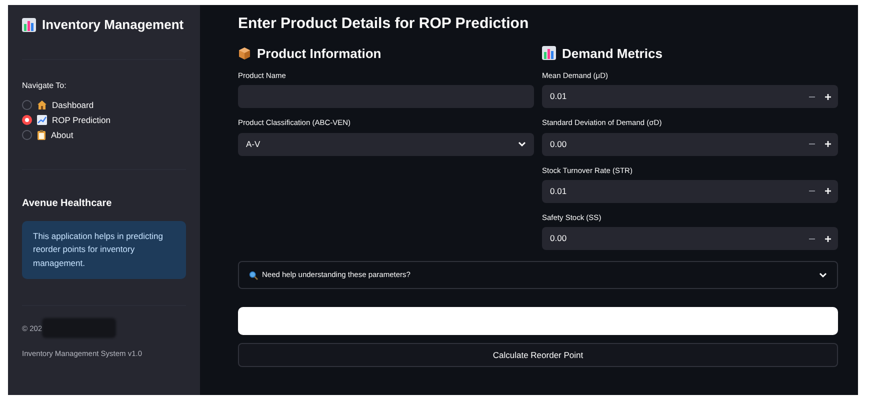 This screenshot has width=870, height=403. I want to click on clipboard-icon, so click(41, 135).